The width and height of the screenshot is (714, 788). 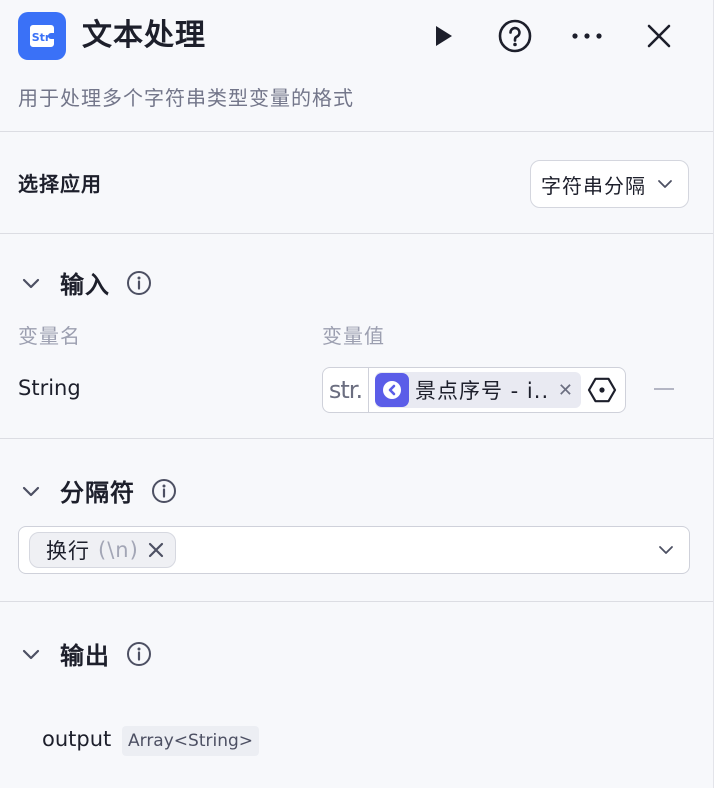 What do you see at coordinates (565, 390) in the screenshot?
I see `remove-reference-icon: ✕` at bounding box center [565, 390].